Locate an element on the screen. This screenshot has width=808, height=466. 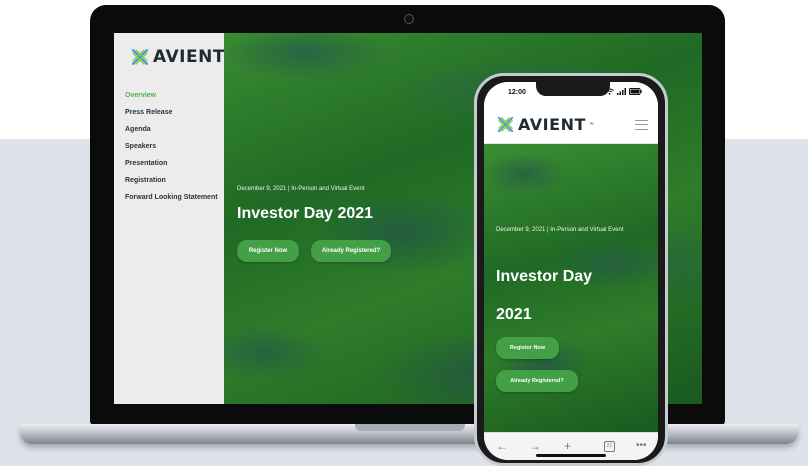
phone-header: AVIENT ™ is located at coordinates (571, 125).